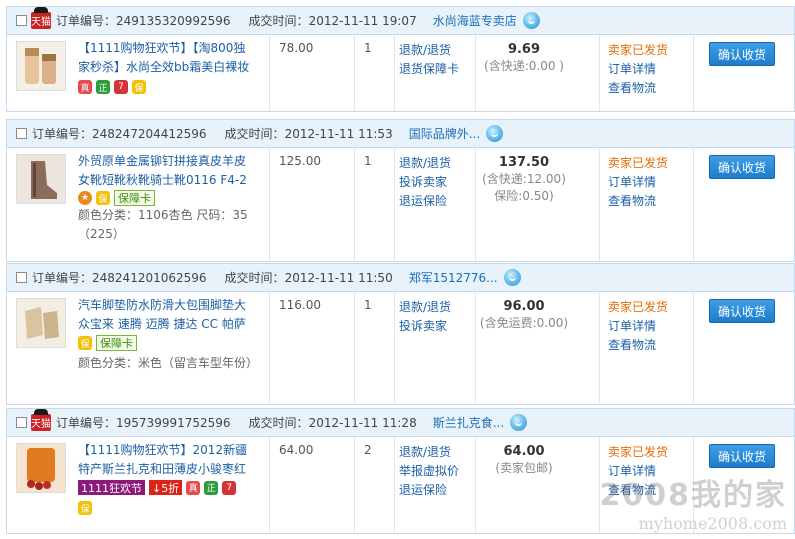 Image resolution: width=795 pixels, height=539 pixels. What do you see at coordinates (475, 20) in the screenshot?
I see `shop-name-link: 水尚海蓝专卖店` at bounding box center [475, 20].